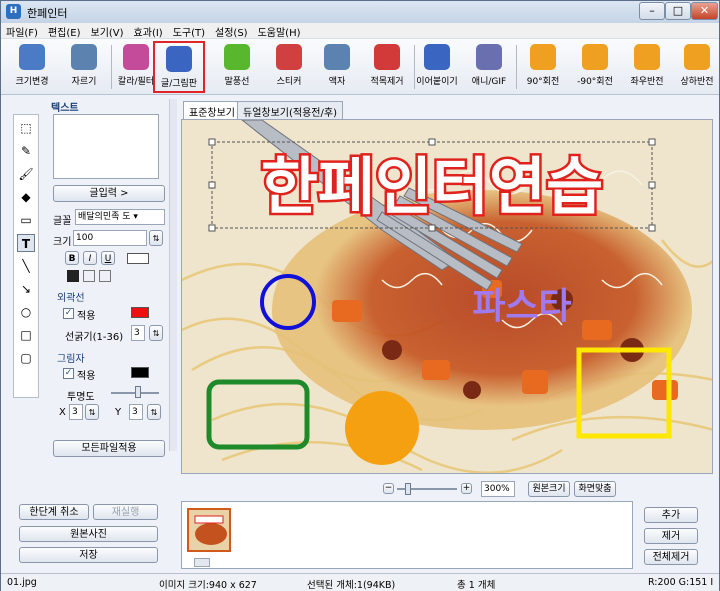  Describe the element at coordinates (156, 238) in the screenshot. I see `size-stepper: ⇅` at that location.